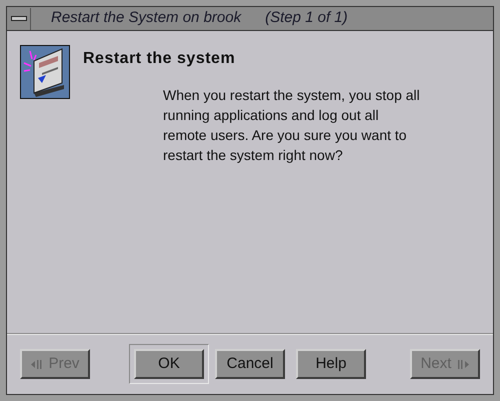 The height and width of the screenshot is (401, 500). I want to click on dialog-heading: Restart the system, so click(159, 59).